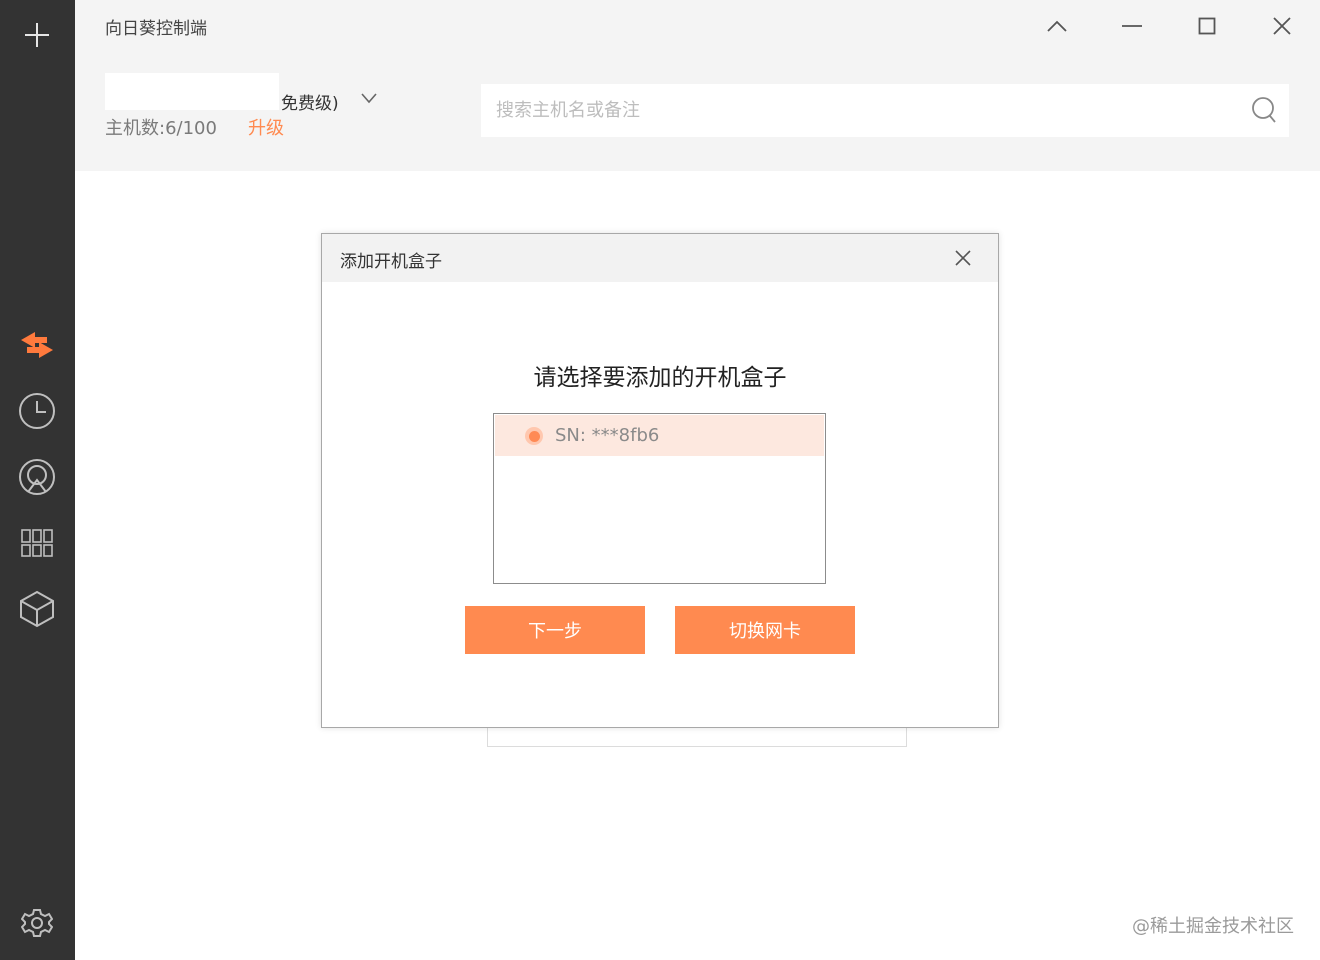 Image resolution: width=1320 pixels, height=960 pixels. I want to click on dialog-heading: 请选择要添加的开机盒子, so click(660, 378).